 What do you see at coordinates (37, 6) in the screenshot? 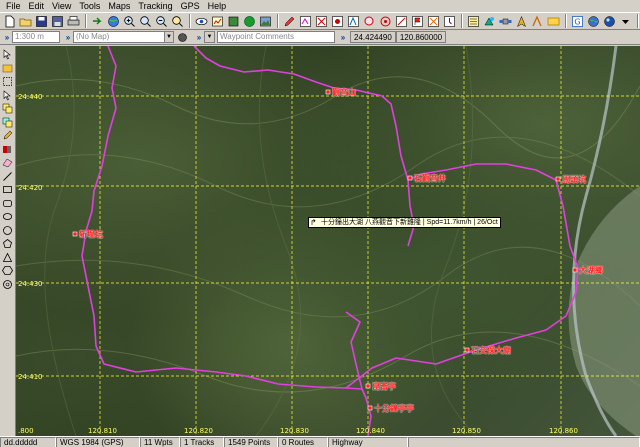
I see `menu-edit: Edit` at bounding box center [37, 6].